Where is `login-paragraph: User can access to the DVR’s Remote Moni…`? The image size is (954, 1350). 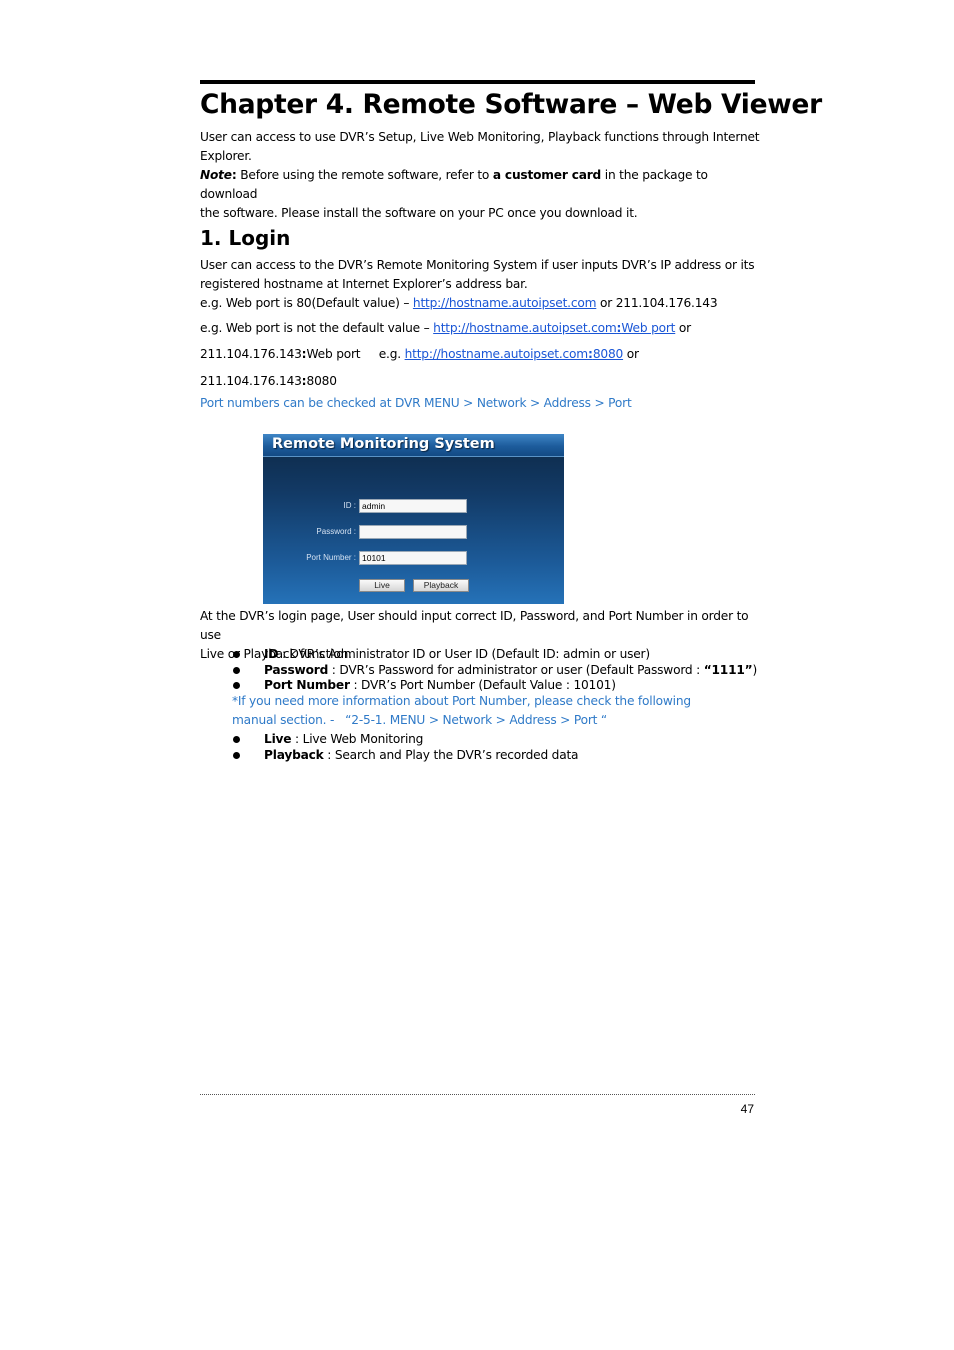 login-paragraph: User can access to the DVR’s Remote Moni… is located at coordinates (480, 284).